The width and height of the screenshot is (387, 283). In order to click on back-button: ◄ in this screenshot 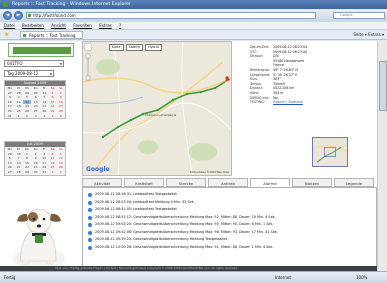, I will do `click(7, 15)`.